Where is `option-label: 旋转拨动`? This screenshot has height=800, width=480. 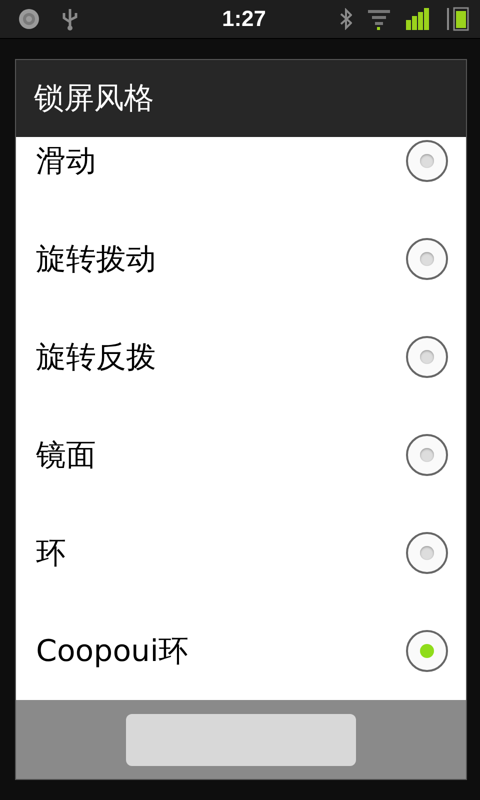 option-label: 旋转拨动 is located at coordinates (96, 259).